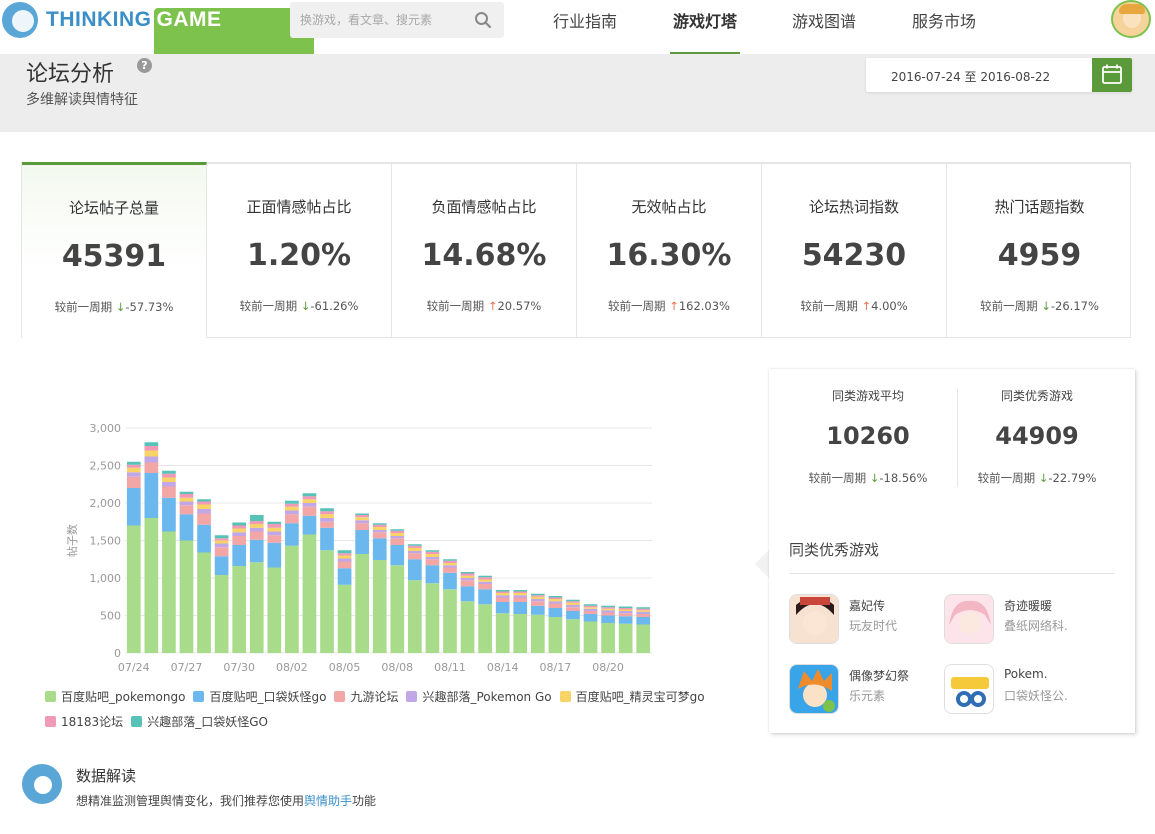  I want to click on nav-game-atlas: 游戏图谱, so click(824, 31).